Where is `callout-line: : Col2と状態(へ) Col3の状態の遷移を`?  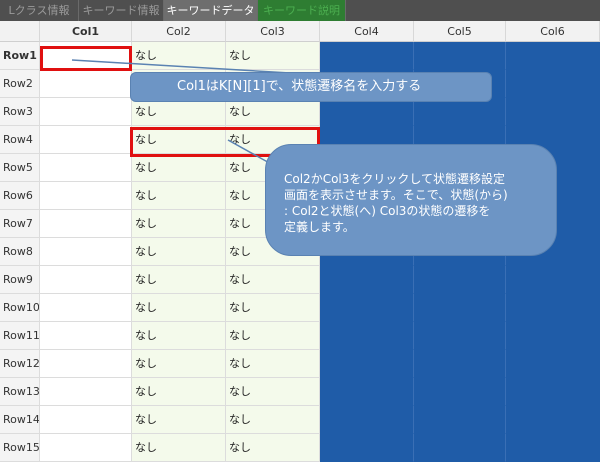
callout-line: : Col2と状態(へ) Col3の状態の遷移を is located at coordinates (387, 211).